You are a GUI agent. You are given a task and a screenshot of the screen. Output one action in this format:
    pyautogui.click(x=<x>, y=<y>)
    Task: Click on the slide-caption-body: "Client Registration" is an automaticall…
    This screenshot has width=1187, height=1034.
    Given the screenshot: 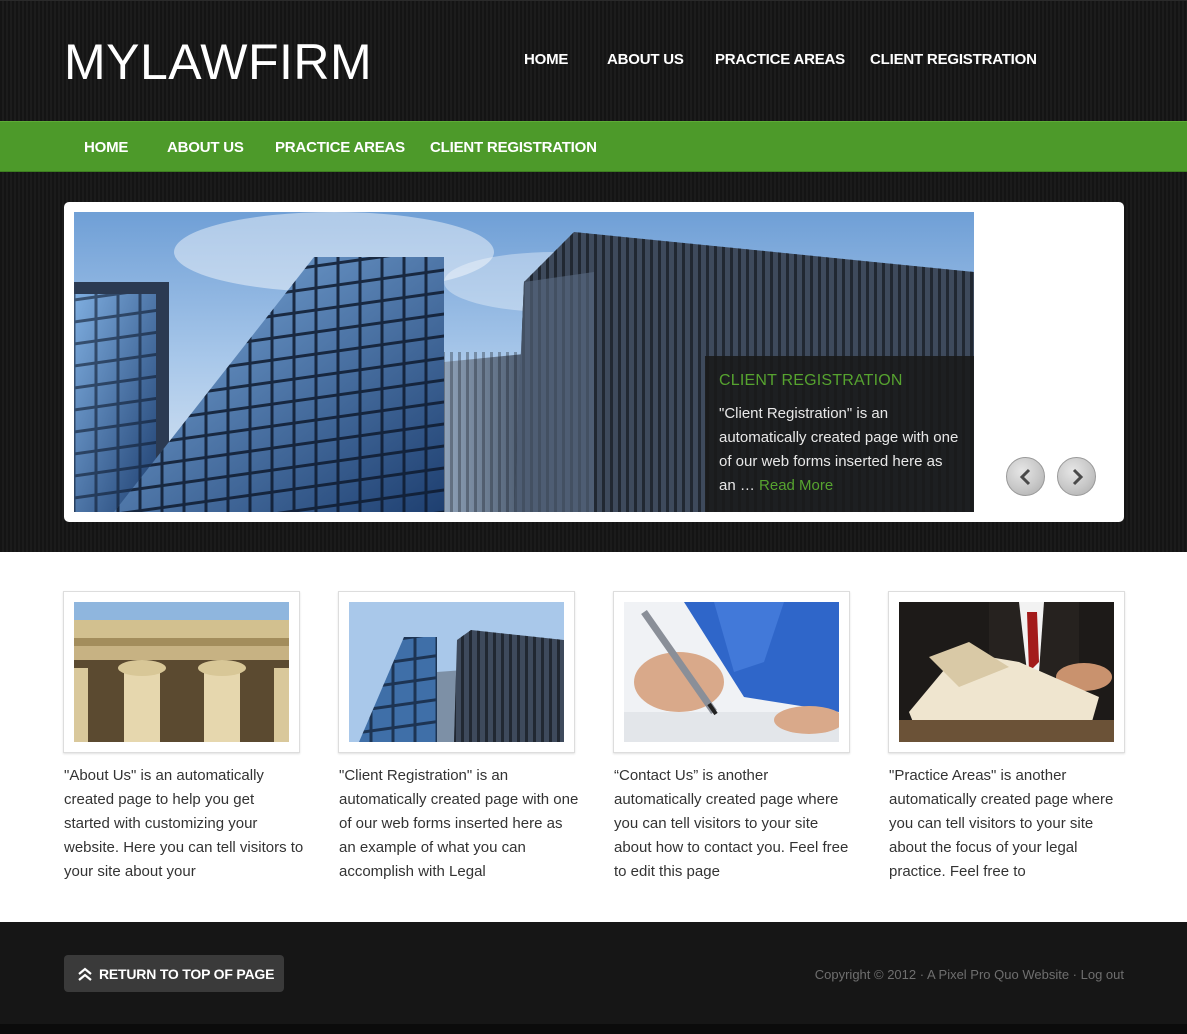 What is the action you would take?
    pyautogui.click(x=839, y=449)
    